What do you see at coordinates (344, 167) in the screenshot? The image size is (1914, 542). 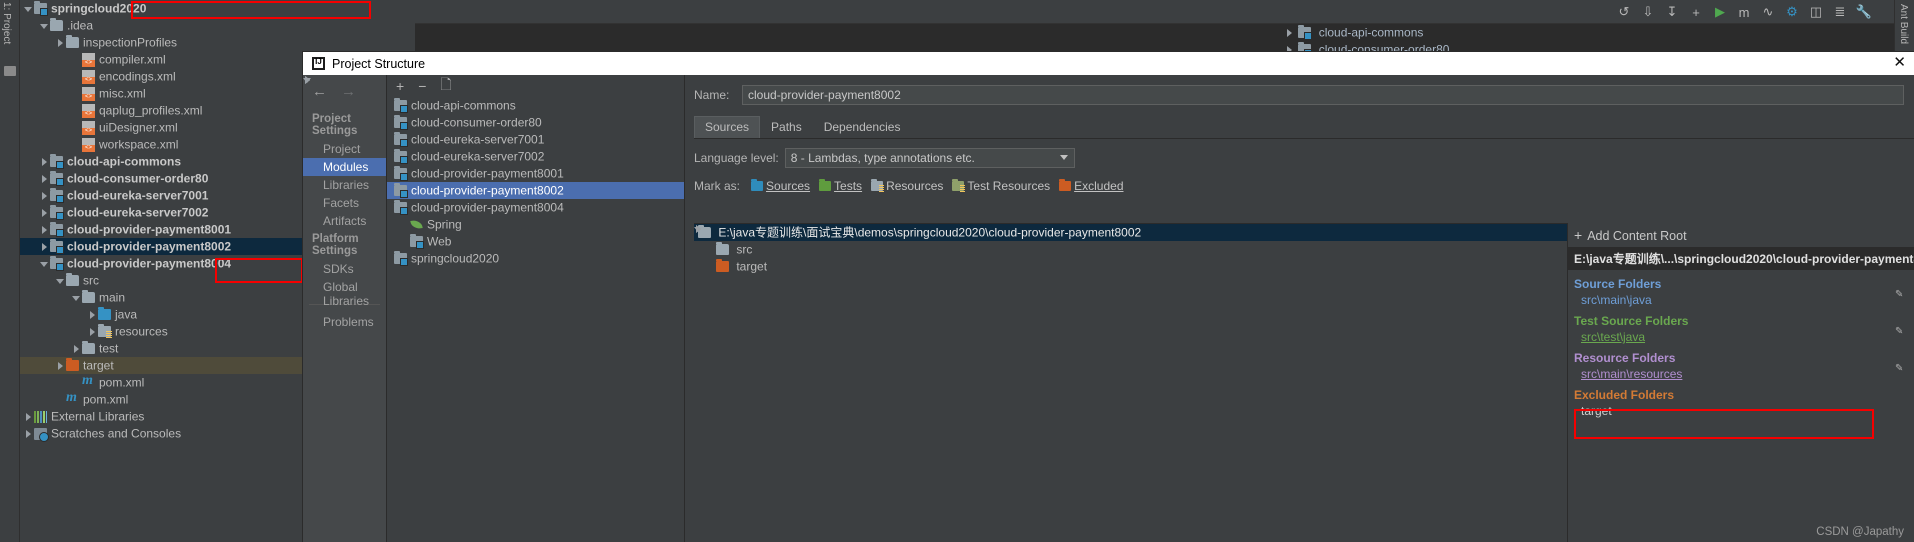 I see `sidebar-item-modules: Modules` at bounding box center [344, 167].